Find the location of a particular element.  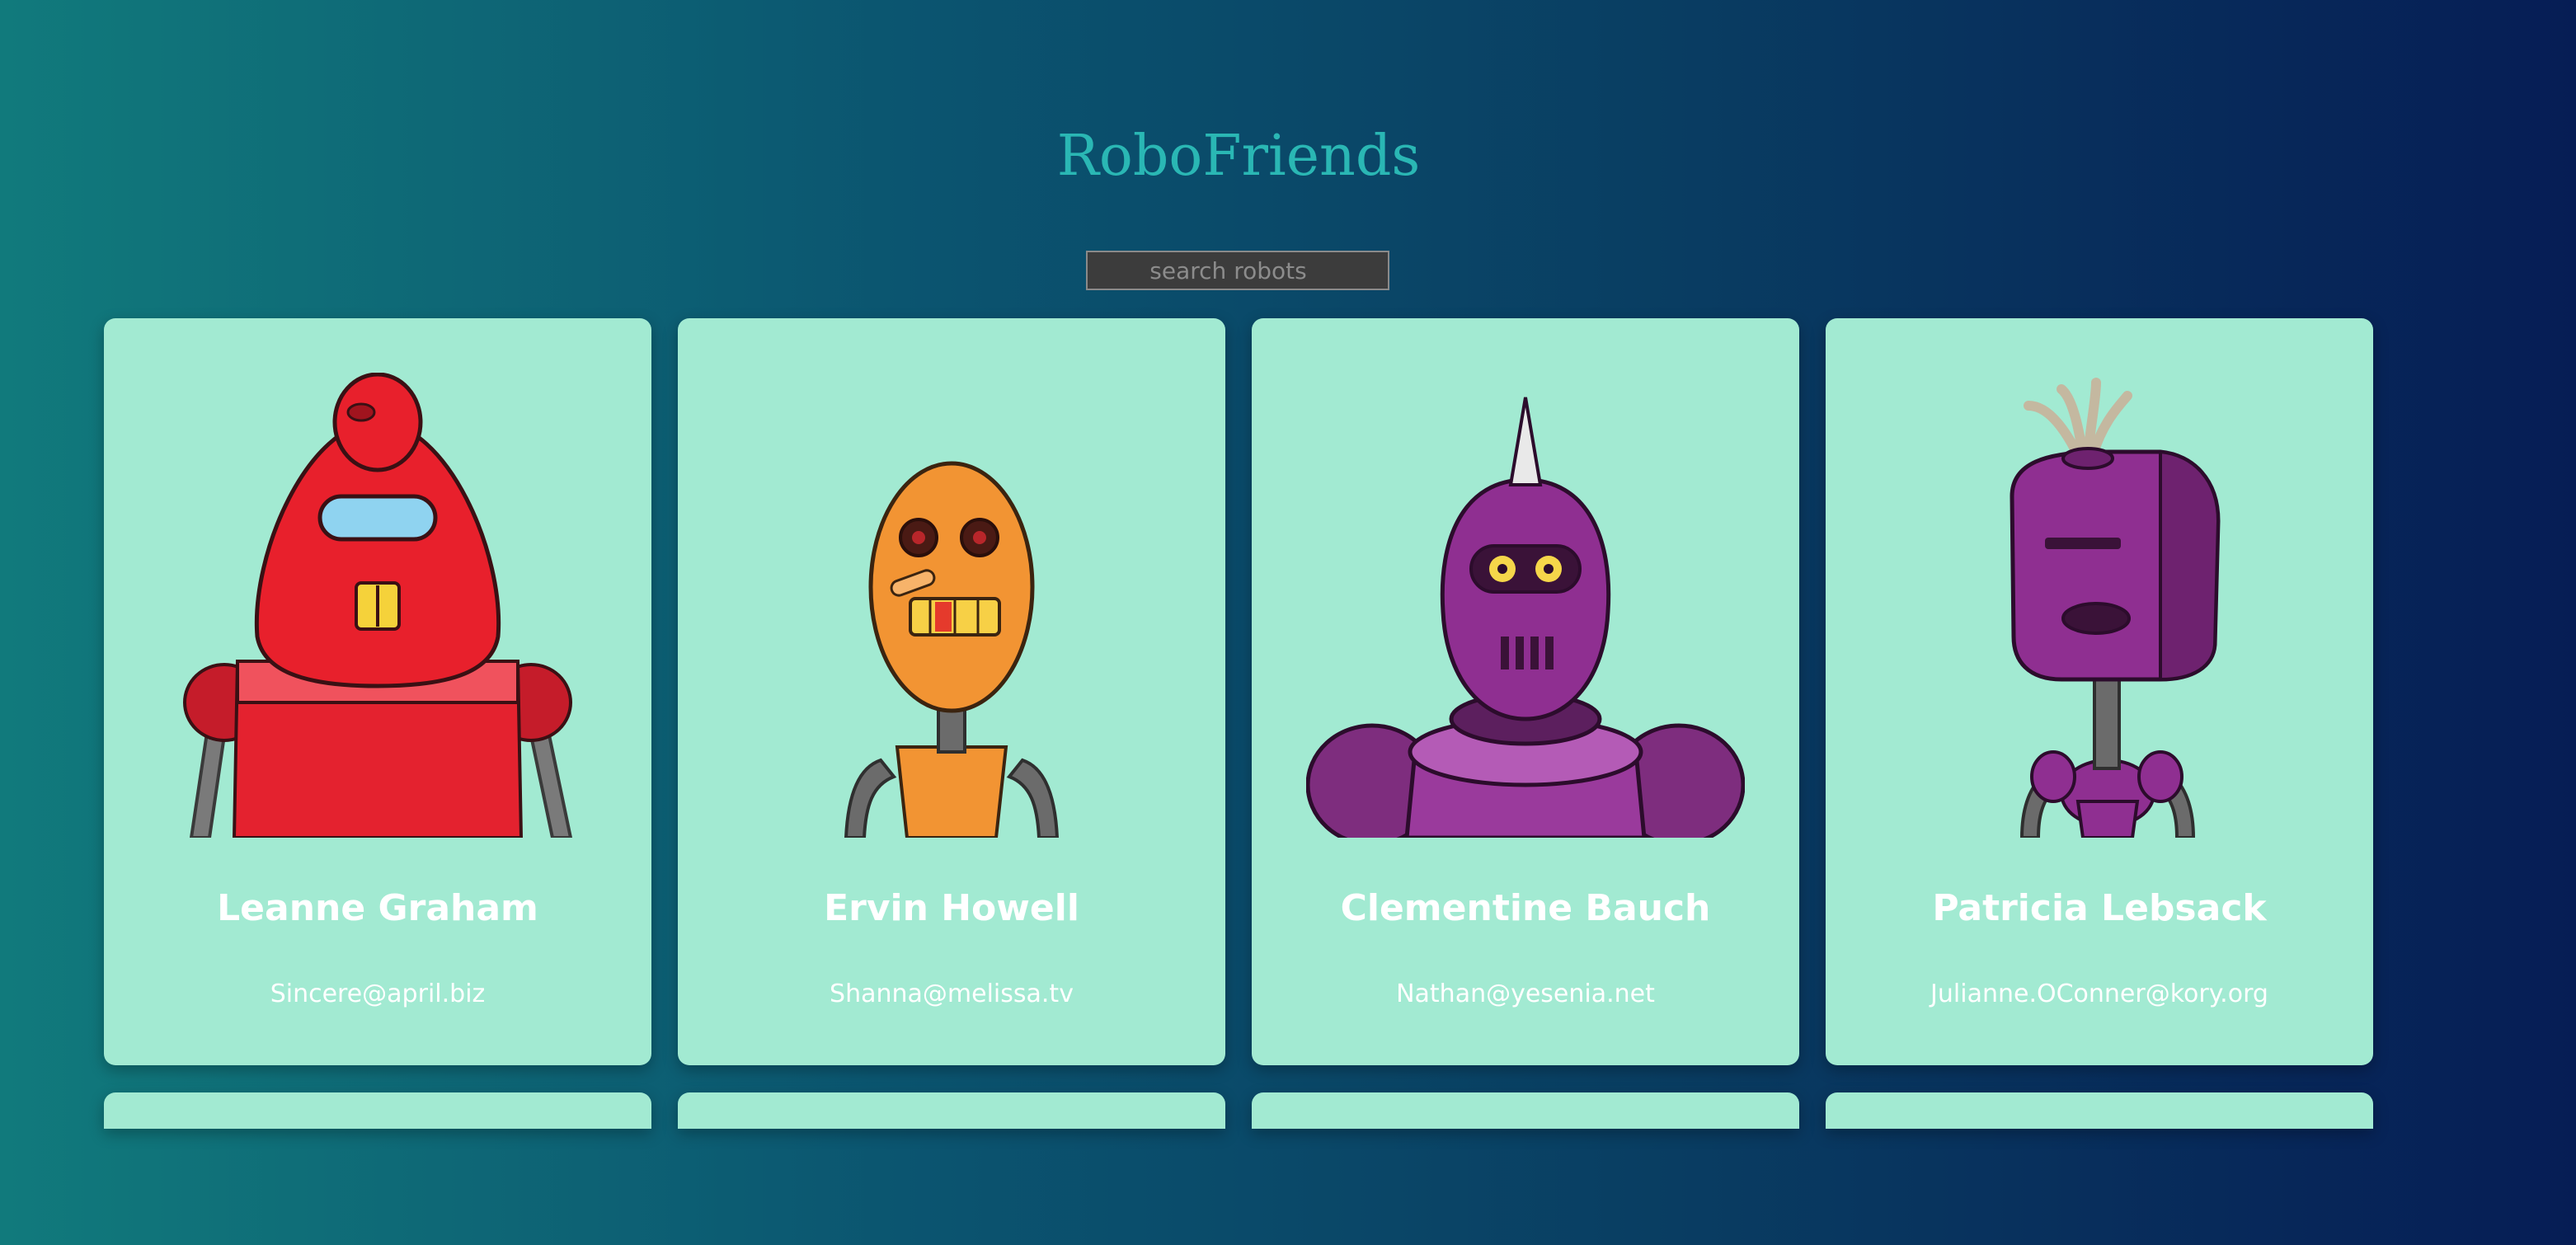

robot-card: Clementine Bauch Nathan@yesenia.net is located at coordinates (1525, 691).